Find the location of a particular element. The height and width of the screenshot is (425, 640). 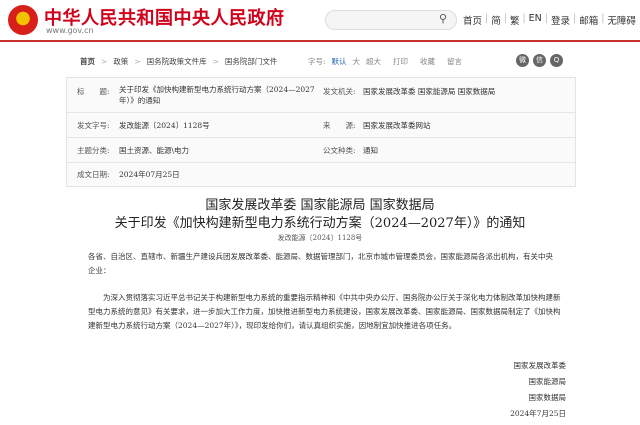

font-size-label: 字号: is located at coordinates (317, 61).